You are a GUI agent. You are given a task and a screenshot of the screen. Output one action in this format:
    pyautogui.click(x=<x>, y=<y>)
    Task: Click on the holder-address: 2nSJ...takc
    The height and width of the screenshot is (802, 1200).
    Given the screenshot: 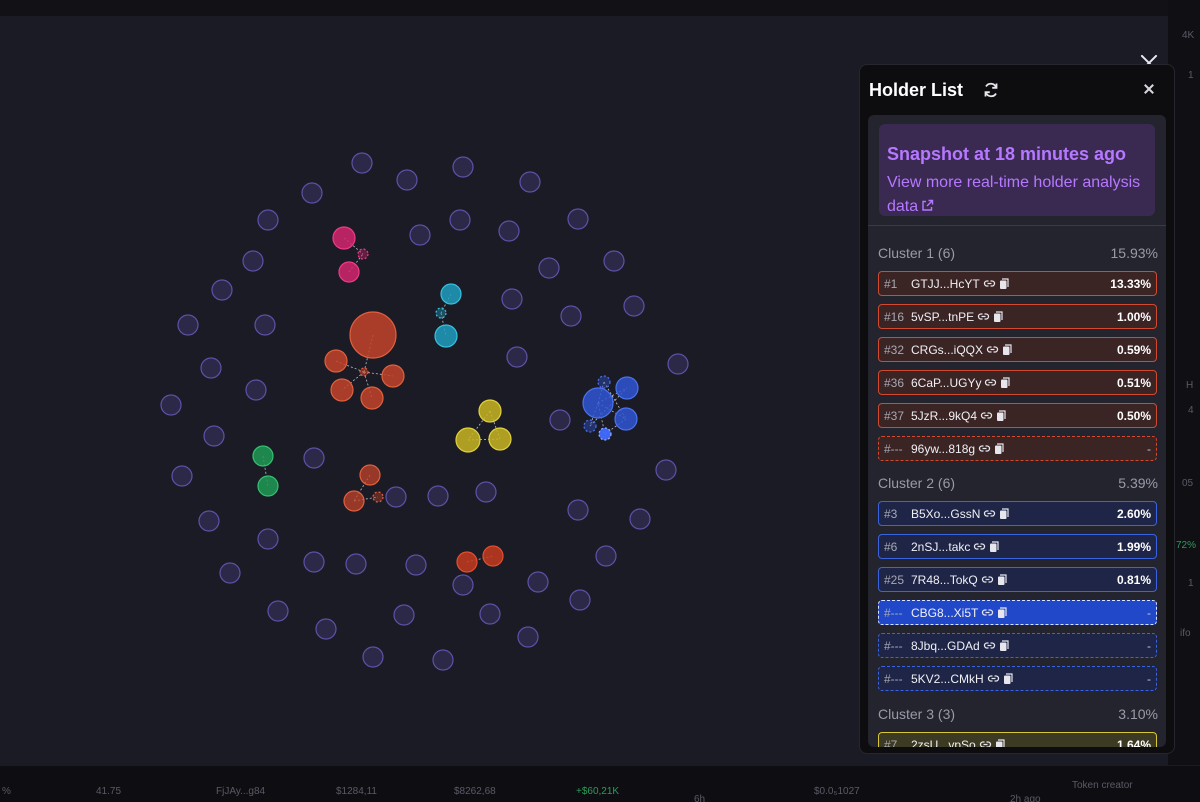 What is the action you would take?
    pyautogui.click(x=955, y=547)
    